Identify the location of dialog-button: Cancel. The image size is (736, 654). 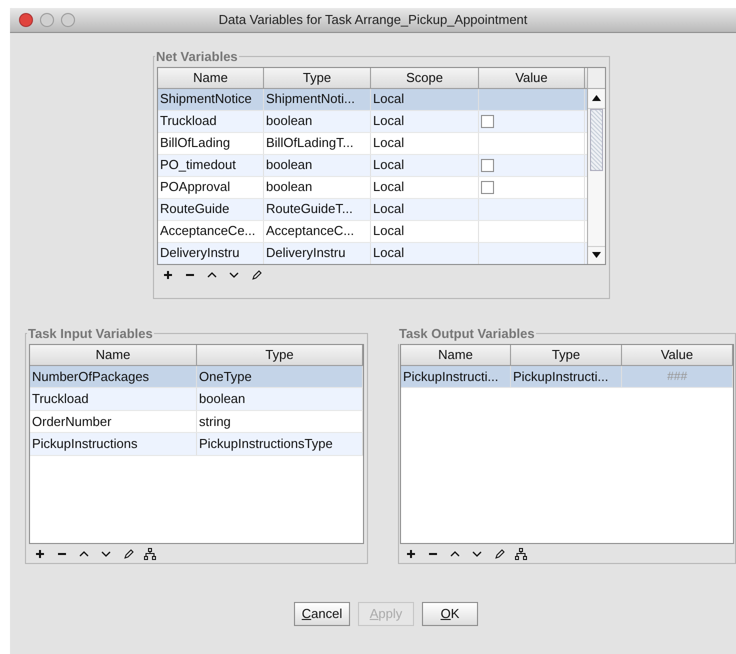
(322, 614).